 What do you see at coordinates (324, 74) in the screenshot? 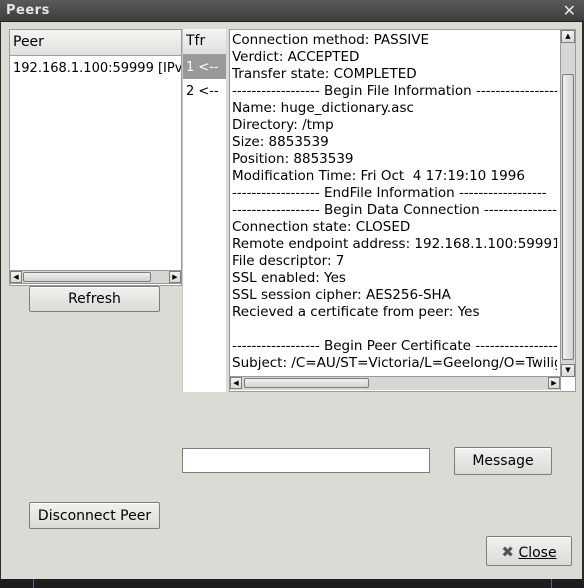
I see `detail-line: Transfer state: COMPLETED` at bounding box center [324, 74].